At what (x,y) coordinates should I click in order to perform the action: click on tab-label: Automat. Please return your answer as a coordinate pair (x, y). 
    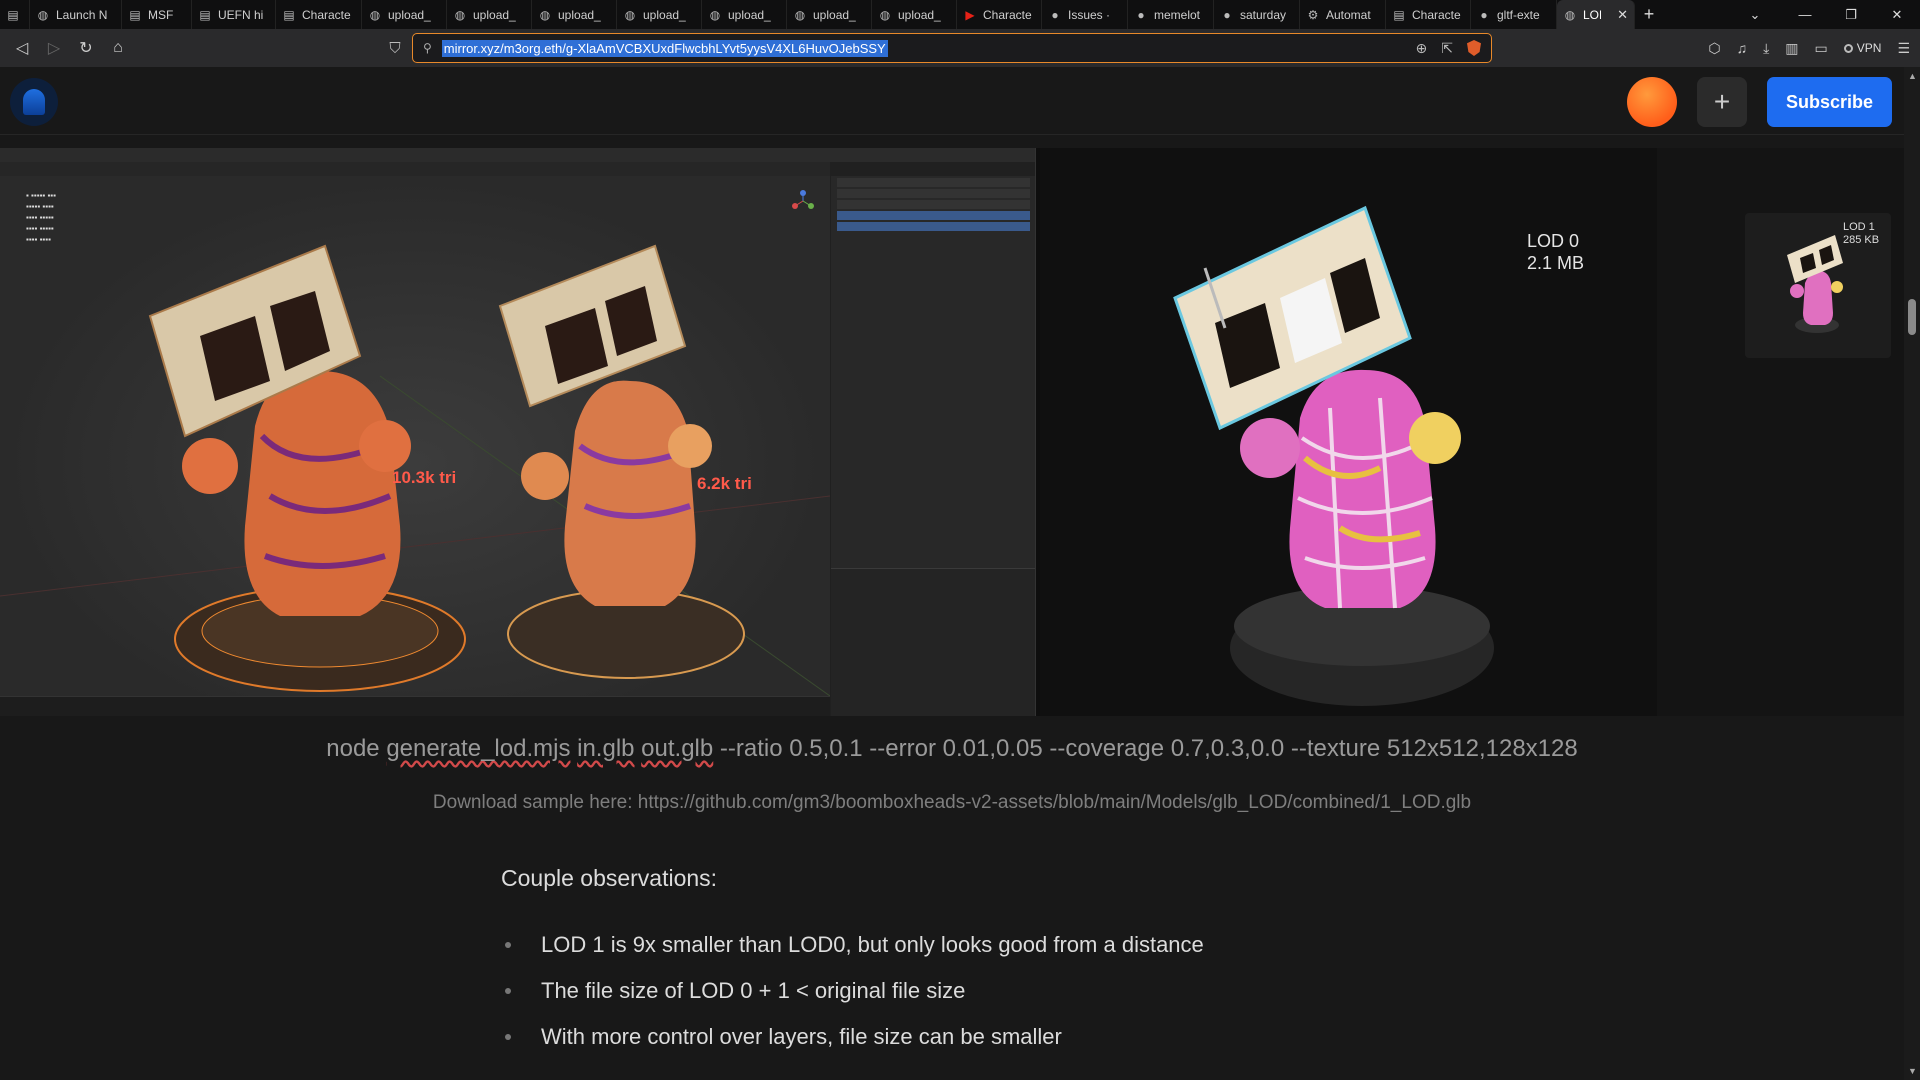
    Looking at the image, I should click on (1348, 14).